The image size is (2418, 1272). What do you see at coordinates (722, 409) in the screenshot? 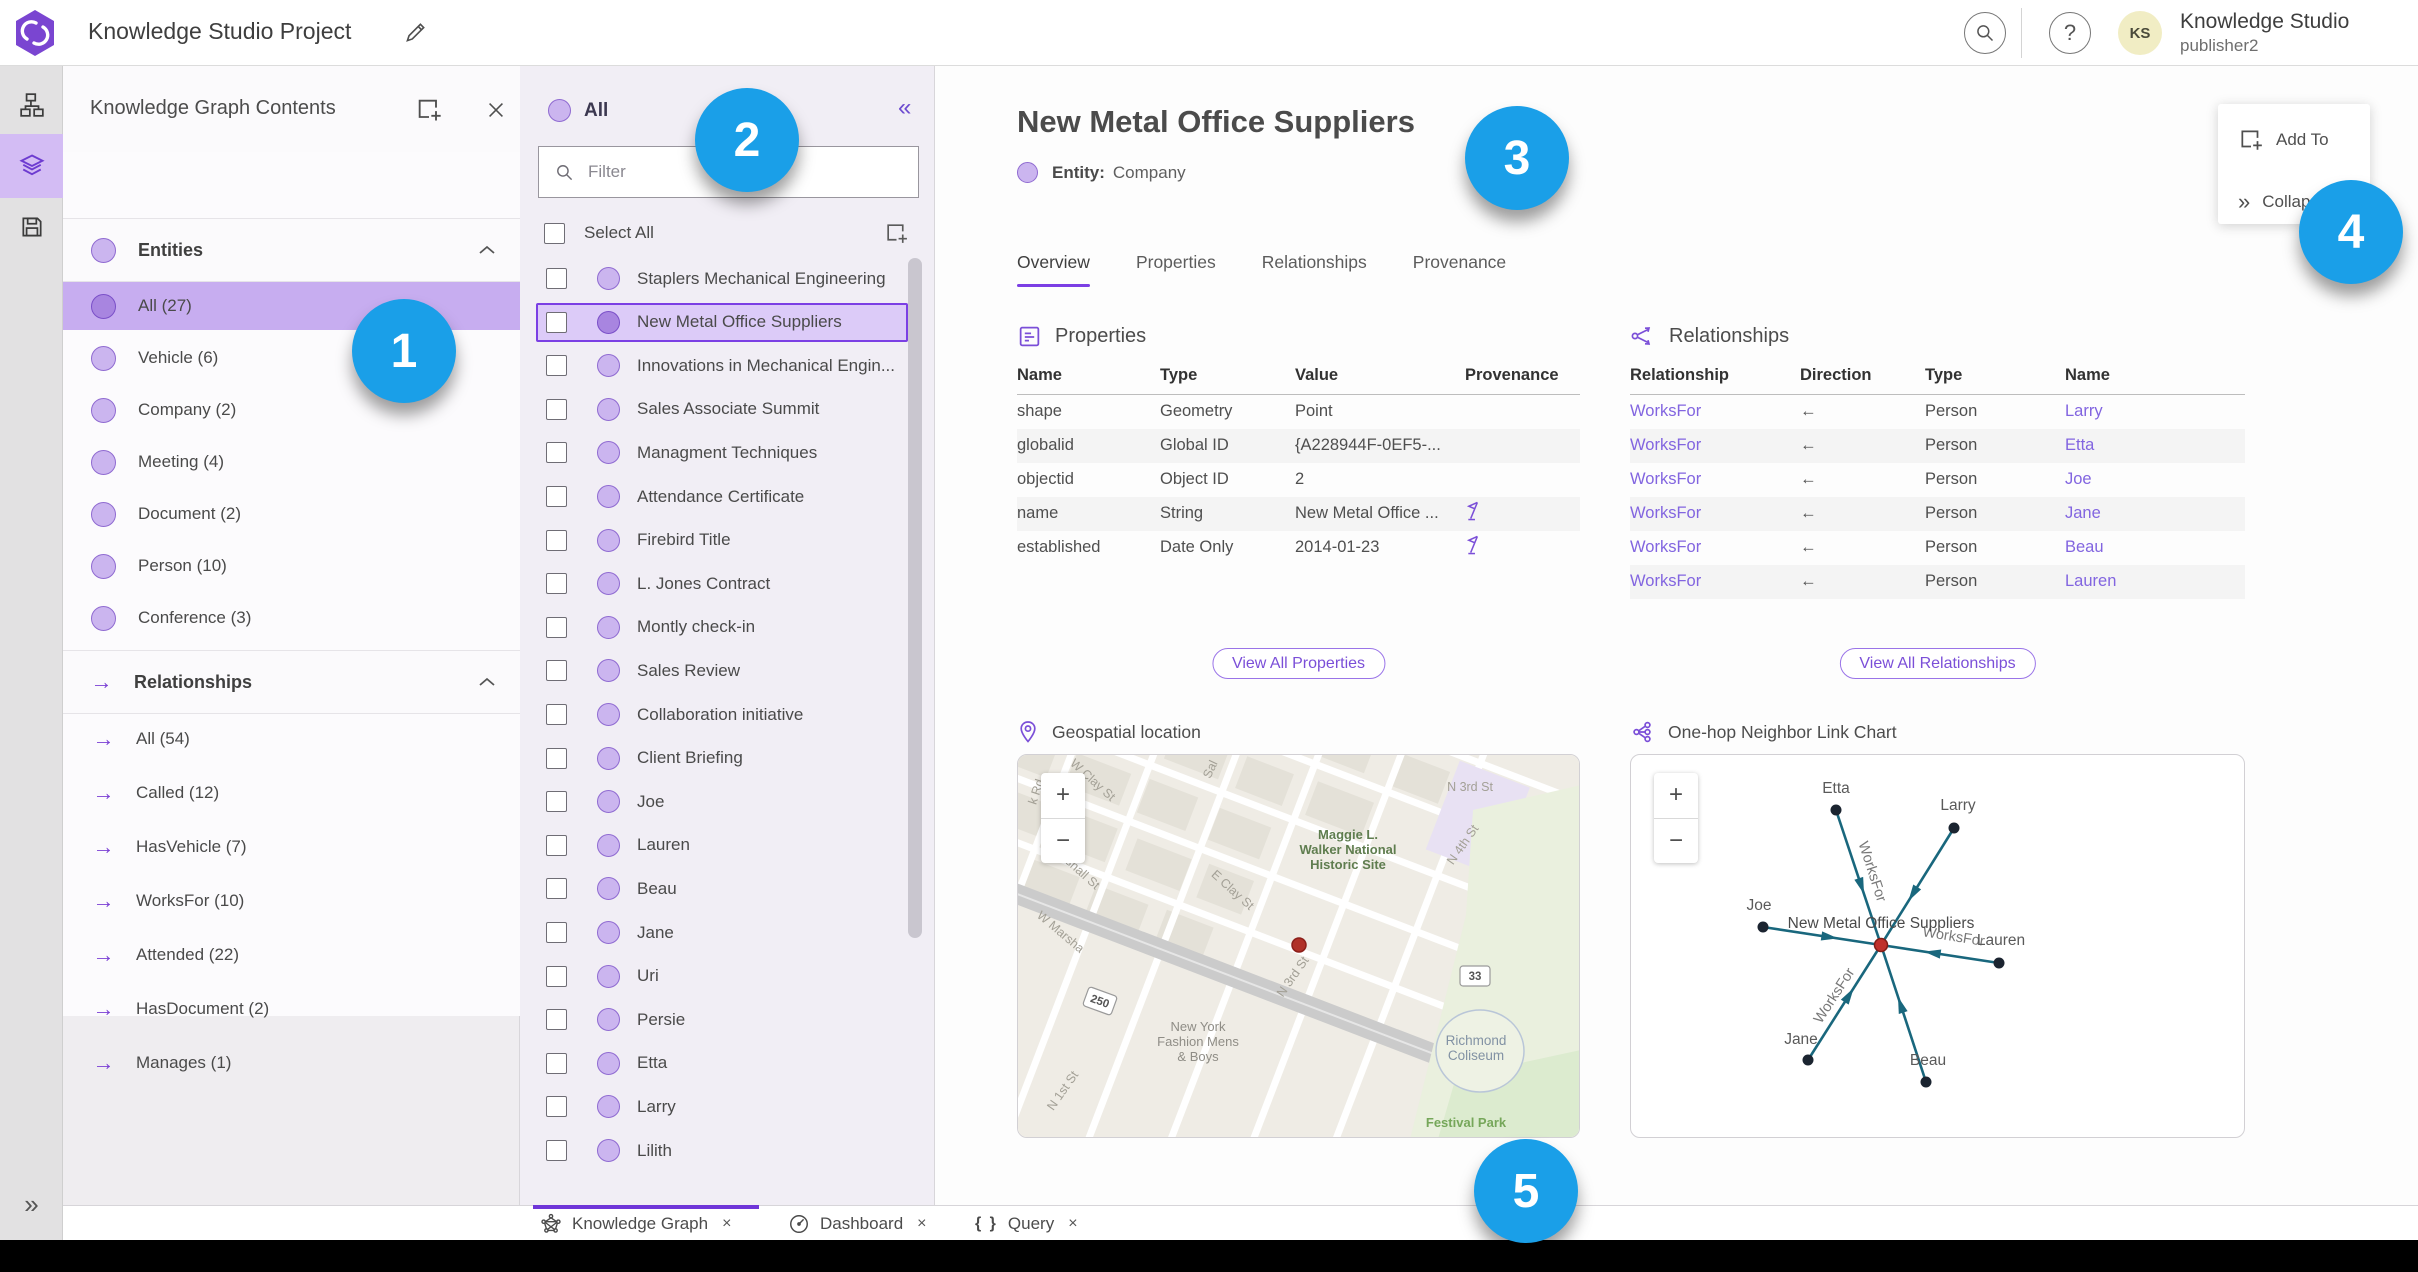
I see `list-item: Sales Associate Summit` at bounding box center [722, 409].